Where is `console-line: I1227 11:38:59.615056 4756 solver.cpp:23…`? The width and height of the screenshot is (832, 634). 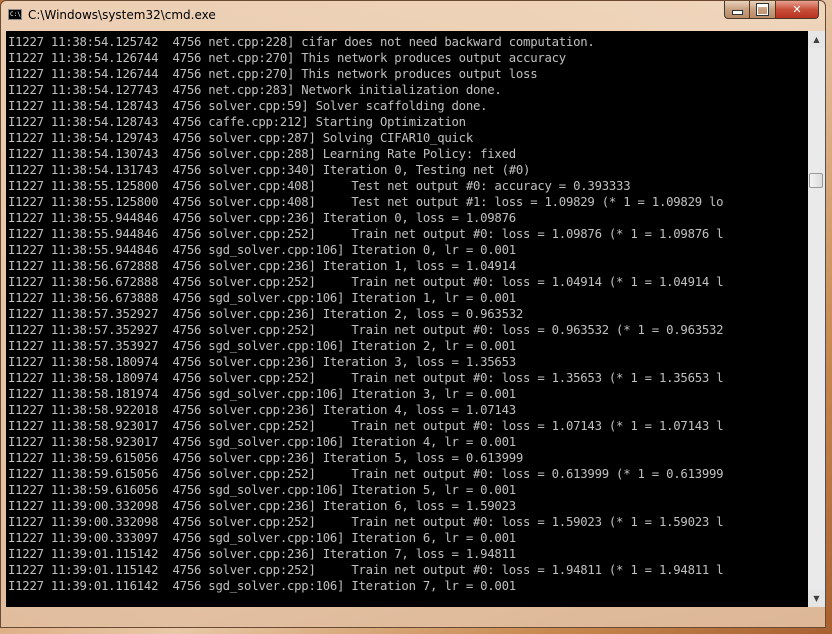 console-line: I1227 11:38:59.615056 4756 solver.cpp:23… is located at coordinates (266, 458).